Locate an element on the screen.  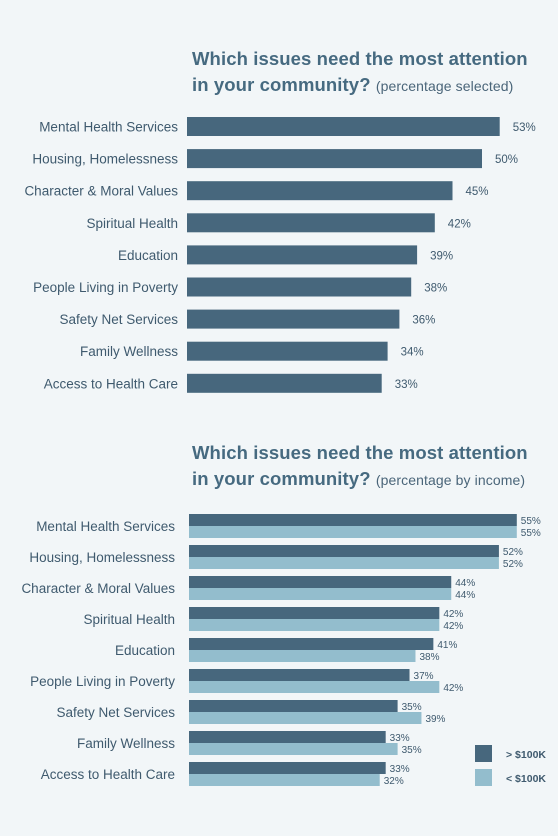
value-label: 53% is located at coordinates (524, 128).